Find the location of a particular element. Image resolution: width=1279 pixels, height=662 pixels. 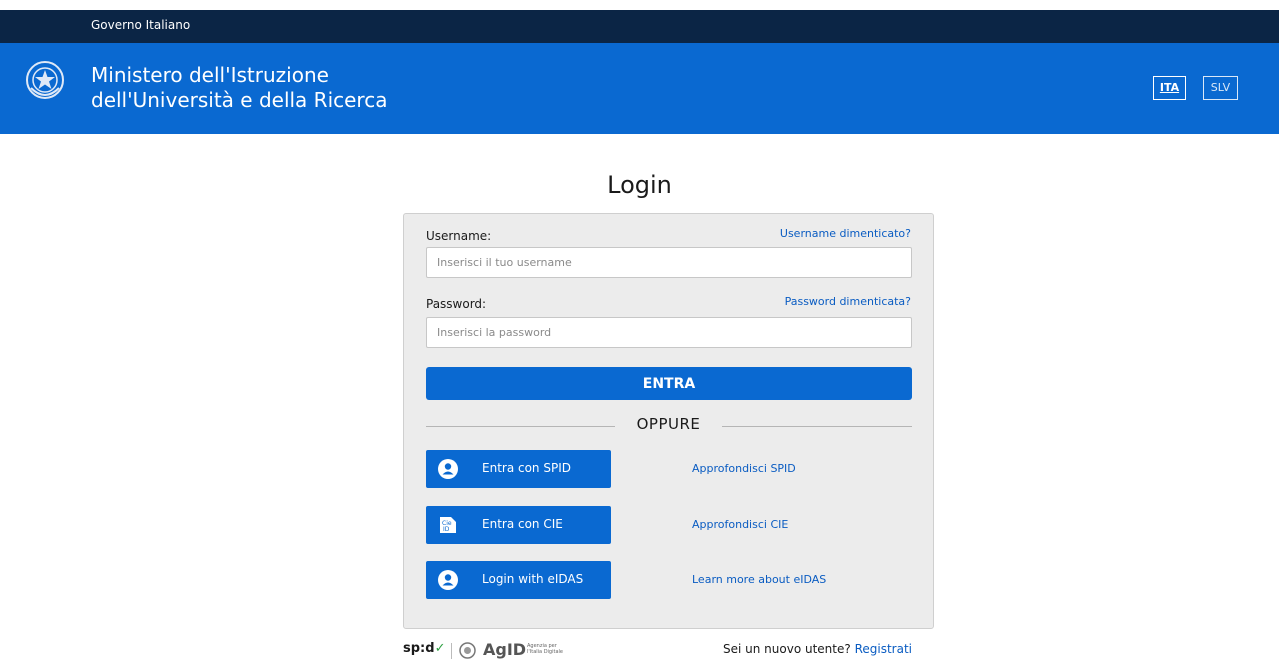

agid-emblem-icon is located at coordinates (467, 650).